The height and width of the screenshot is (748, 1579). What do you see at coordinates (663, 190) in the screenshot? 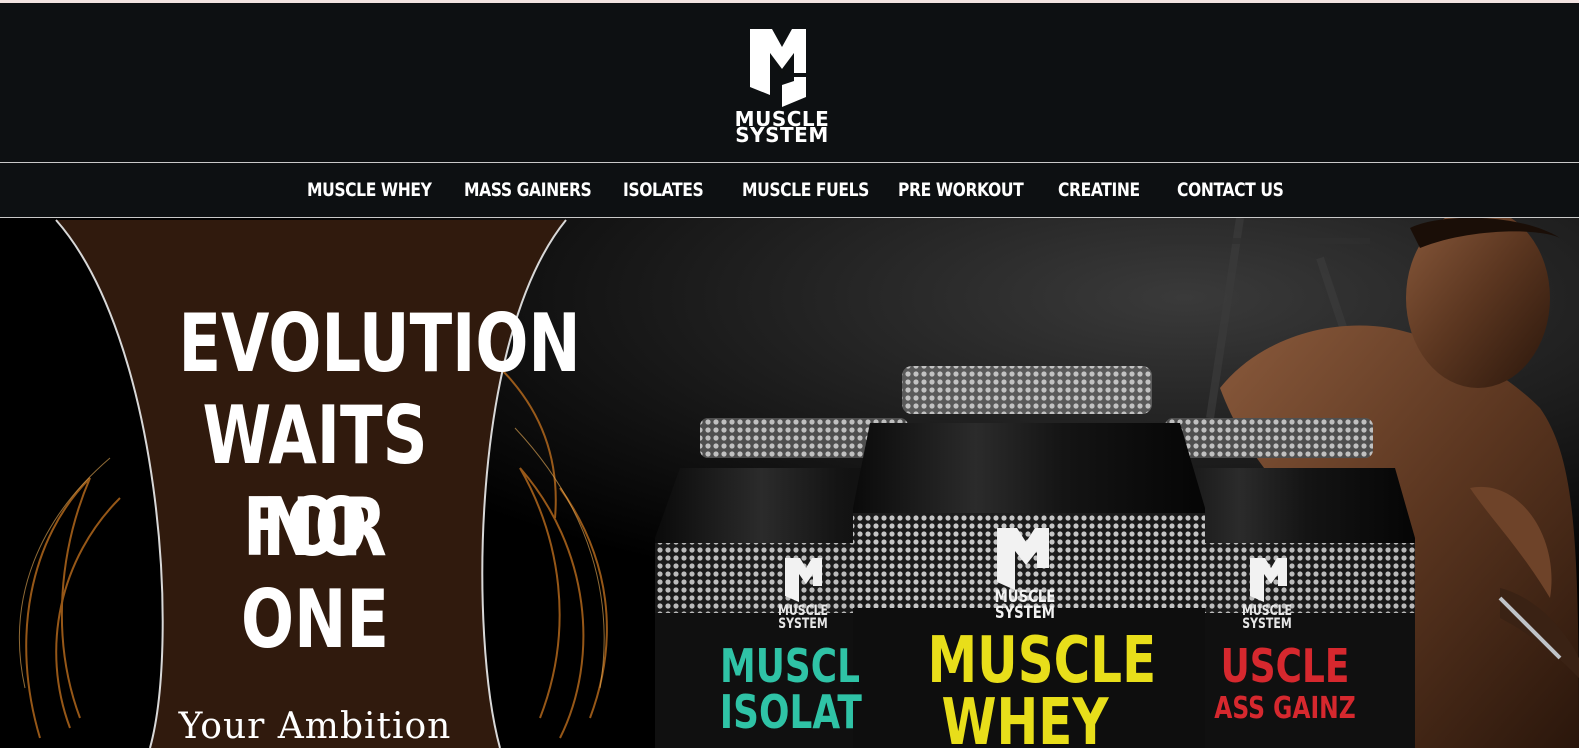
I see `nav-item-isolates: ISOLATES` at bounding box center [663, 190].